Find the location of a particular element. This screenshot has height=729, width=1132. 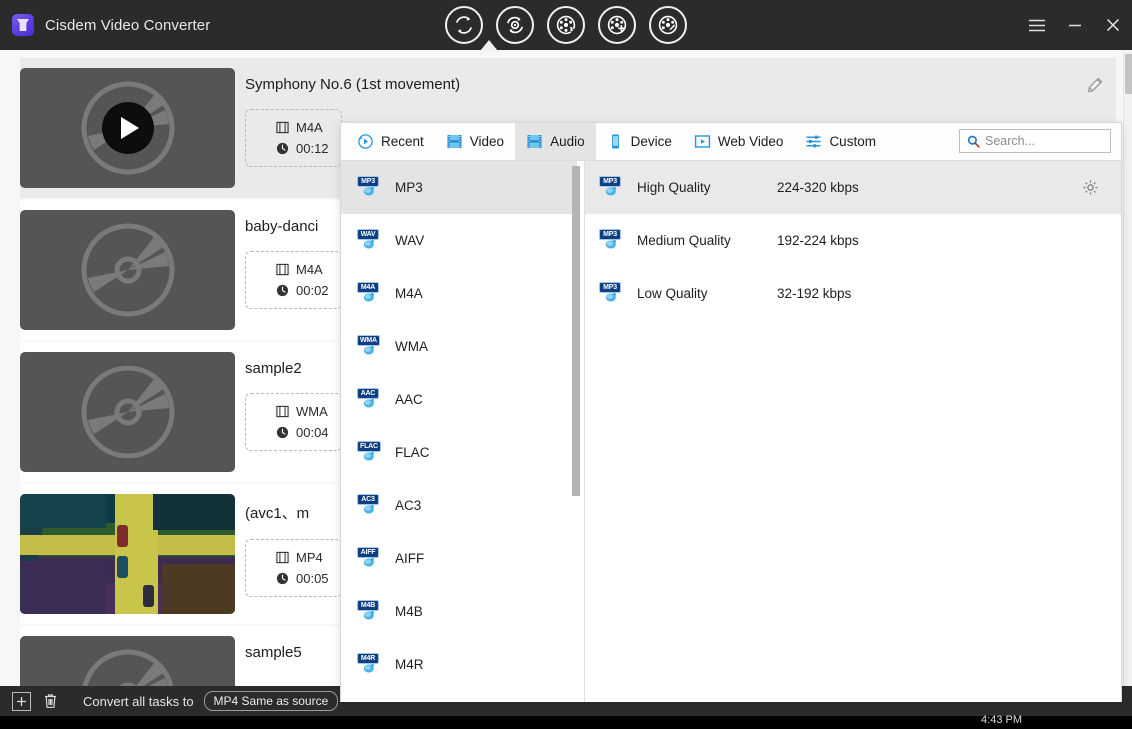

quality-item-medium: MP3 Medium Quality 192-224 kbps is located at coordinates (853, 240).